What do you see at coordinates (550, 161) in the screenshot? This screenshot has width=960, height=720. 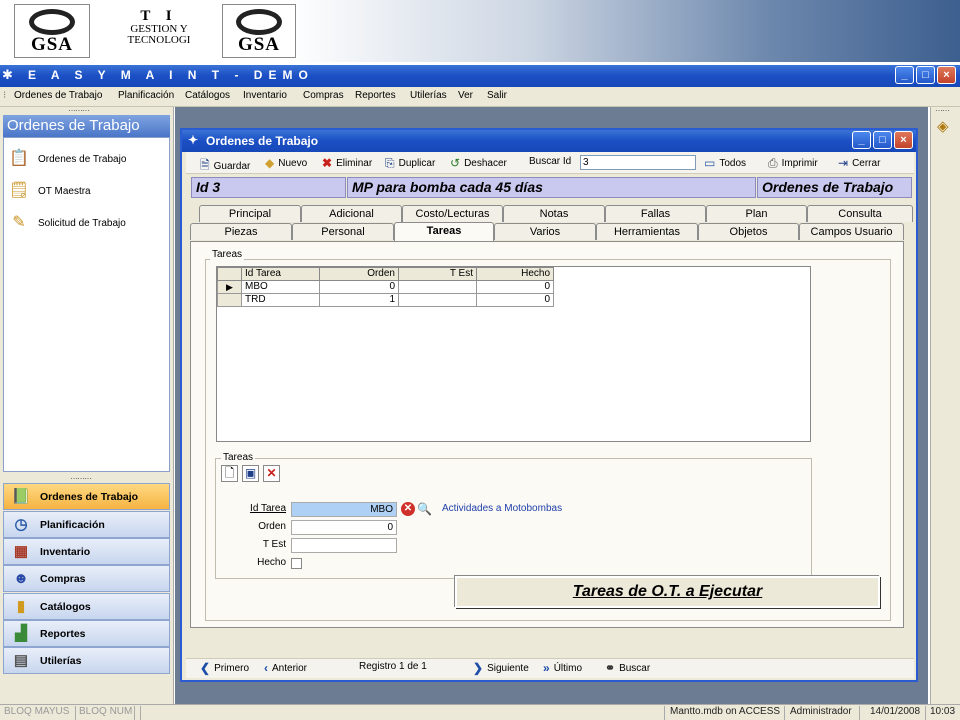 I see `buscar-id-text: Buscar Id` at bounding box center [550, 161].